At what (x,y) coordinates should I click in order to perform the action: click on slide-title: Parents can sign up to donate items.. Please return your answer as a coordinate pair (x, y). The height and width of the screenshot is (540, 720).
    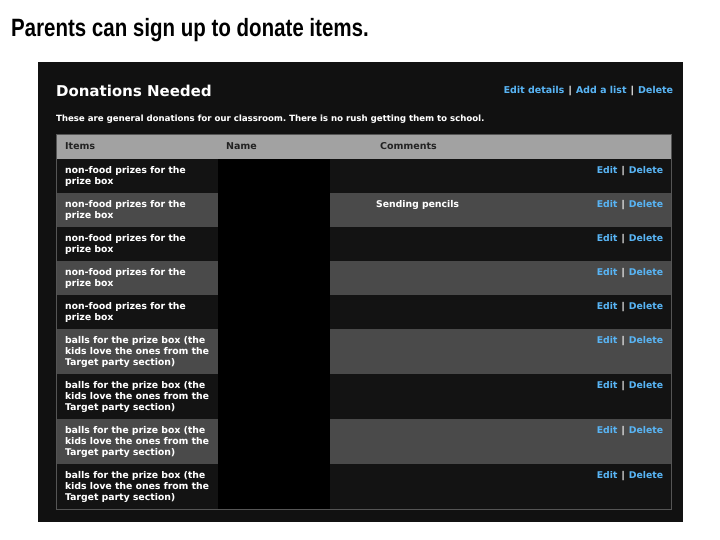
    Looking at the image, I should click on (190, 28).